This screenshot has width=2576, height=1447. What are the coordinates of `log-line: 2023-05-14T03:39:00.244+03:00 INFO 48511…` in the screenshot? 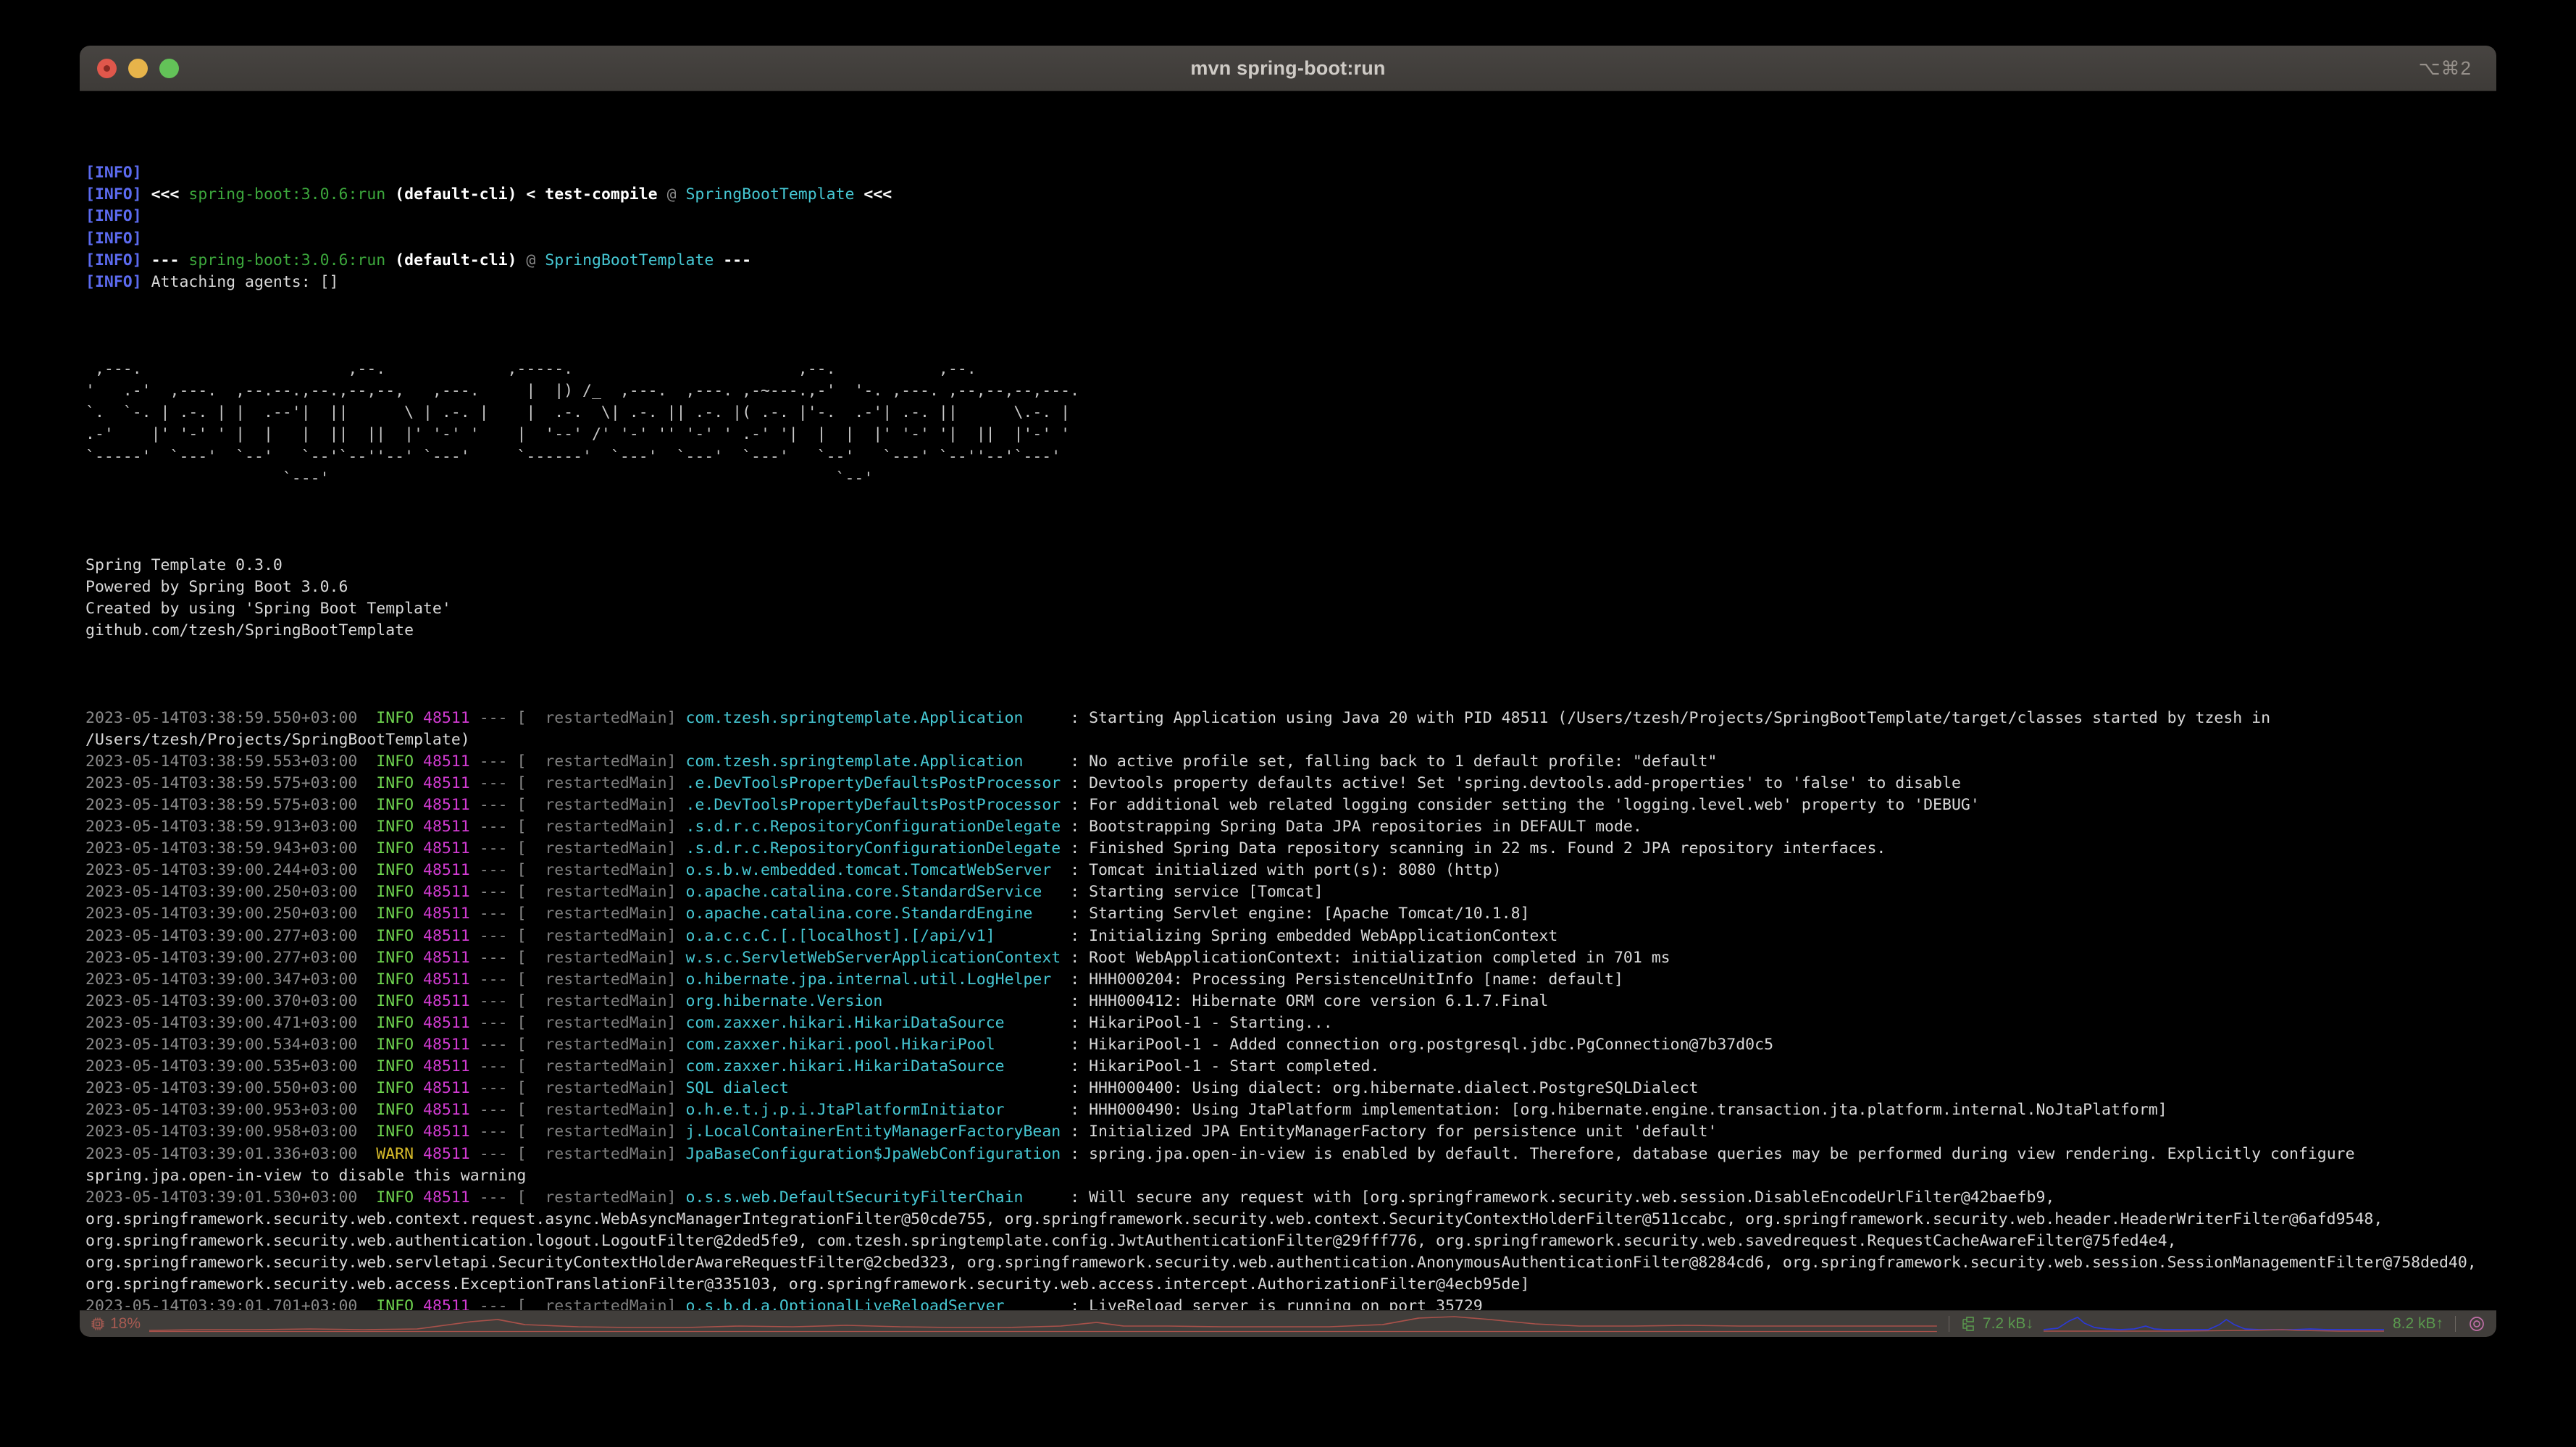 It's located at (793, 871).